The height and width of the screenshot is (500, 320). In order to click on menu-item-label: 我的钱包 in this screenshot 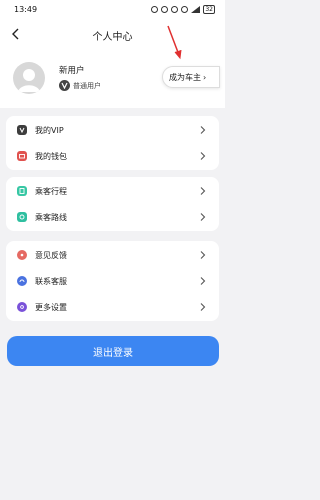, I will do `click(51, 156)`.